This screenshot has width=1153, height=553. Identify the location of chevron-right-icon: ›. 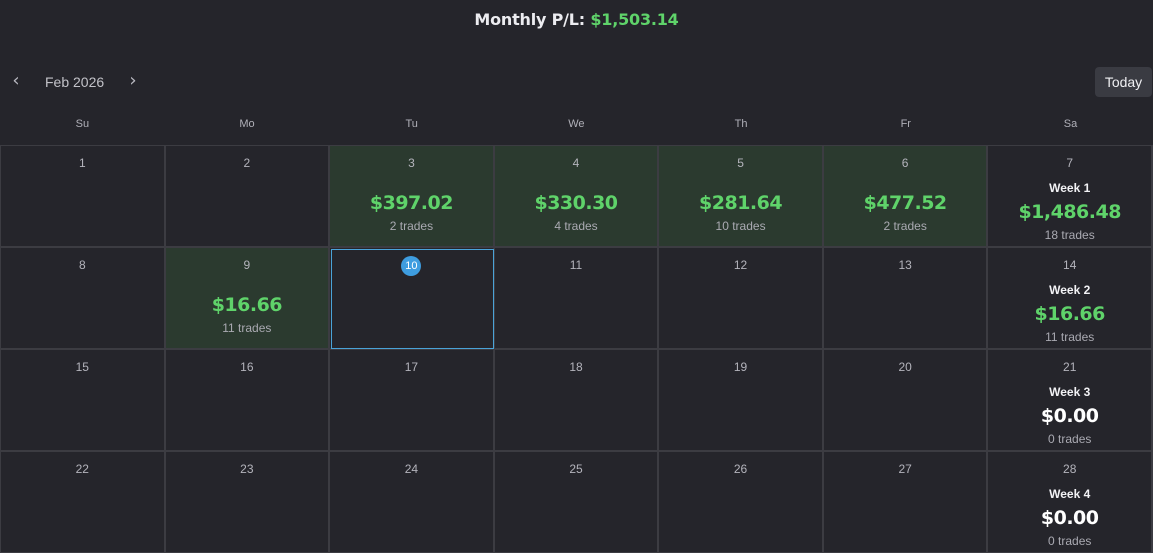
(133, 82).